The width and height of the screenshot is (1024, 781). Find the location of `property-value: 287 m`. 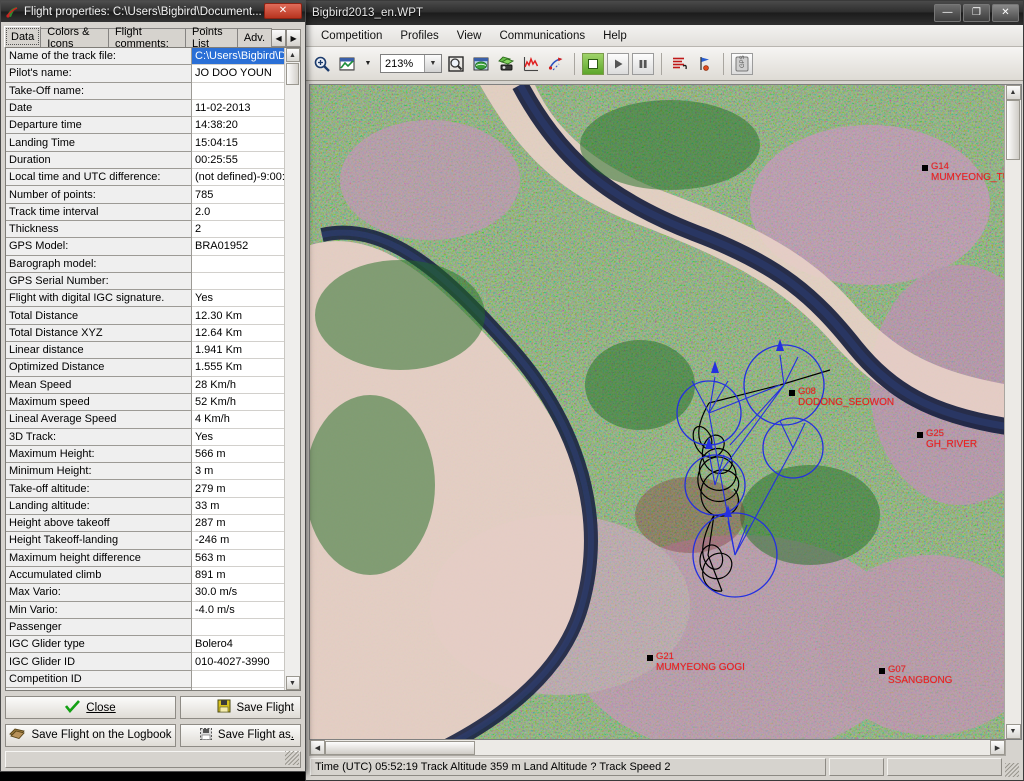

property-value: 287 m is located at coordinates (238, 524).